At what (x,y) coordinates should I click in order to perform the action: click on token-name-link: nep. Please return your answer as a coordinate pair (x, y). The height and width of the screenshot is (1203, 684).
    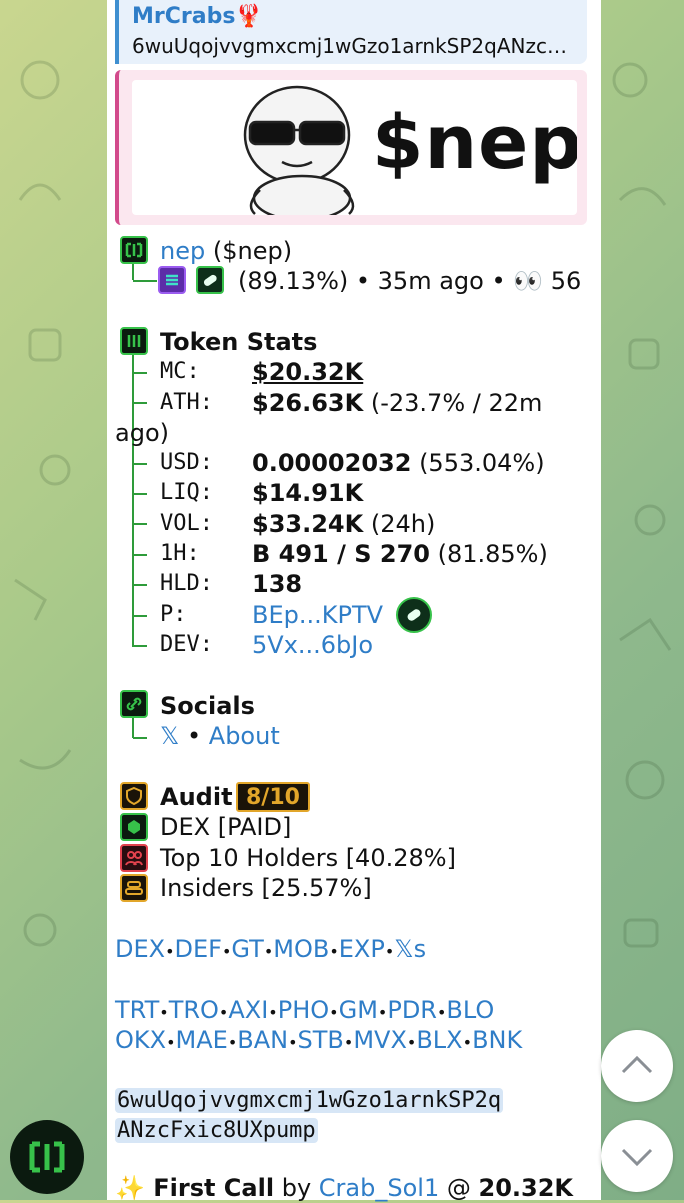
    Looking at the image, I should click on (182, 251).